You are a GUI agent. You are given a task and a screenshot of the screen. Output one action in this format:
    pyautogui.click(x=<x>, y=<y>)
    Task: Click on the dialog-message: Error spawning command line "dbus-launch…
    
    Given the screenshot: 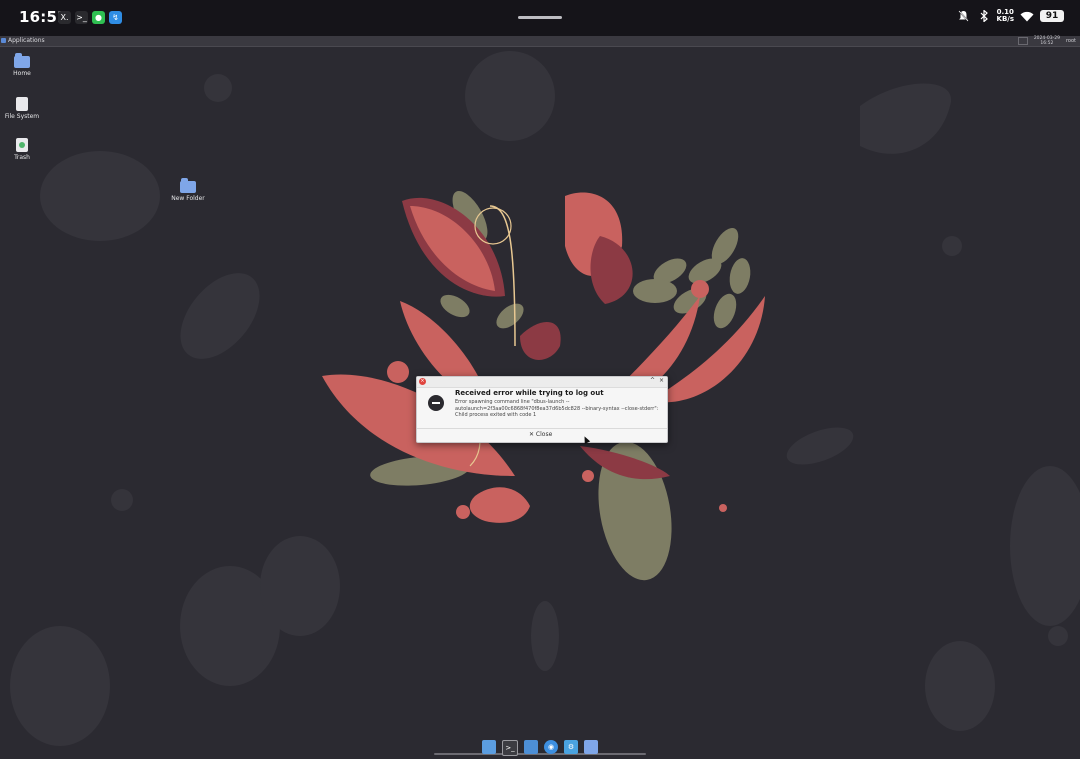 What is the action you would take?
    pyautogui.click(x=559, y=409)
    